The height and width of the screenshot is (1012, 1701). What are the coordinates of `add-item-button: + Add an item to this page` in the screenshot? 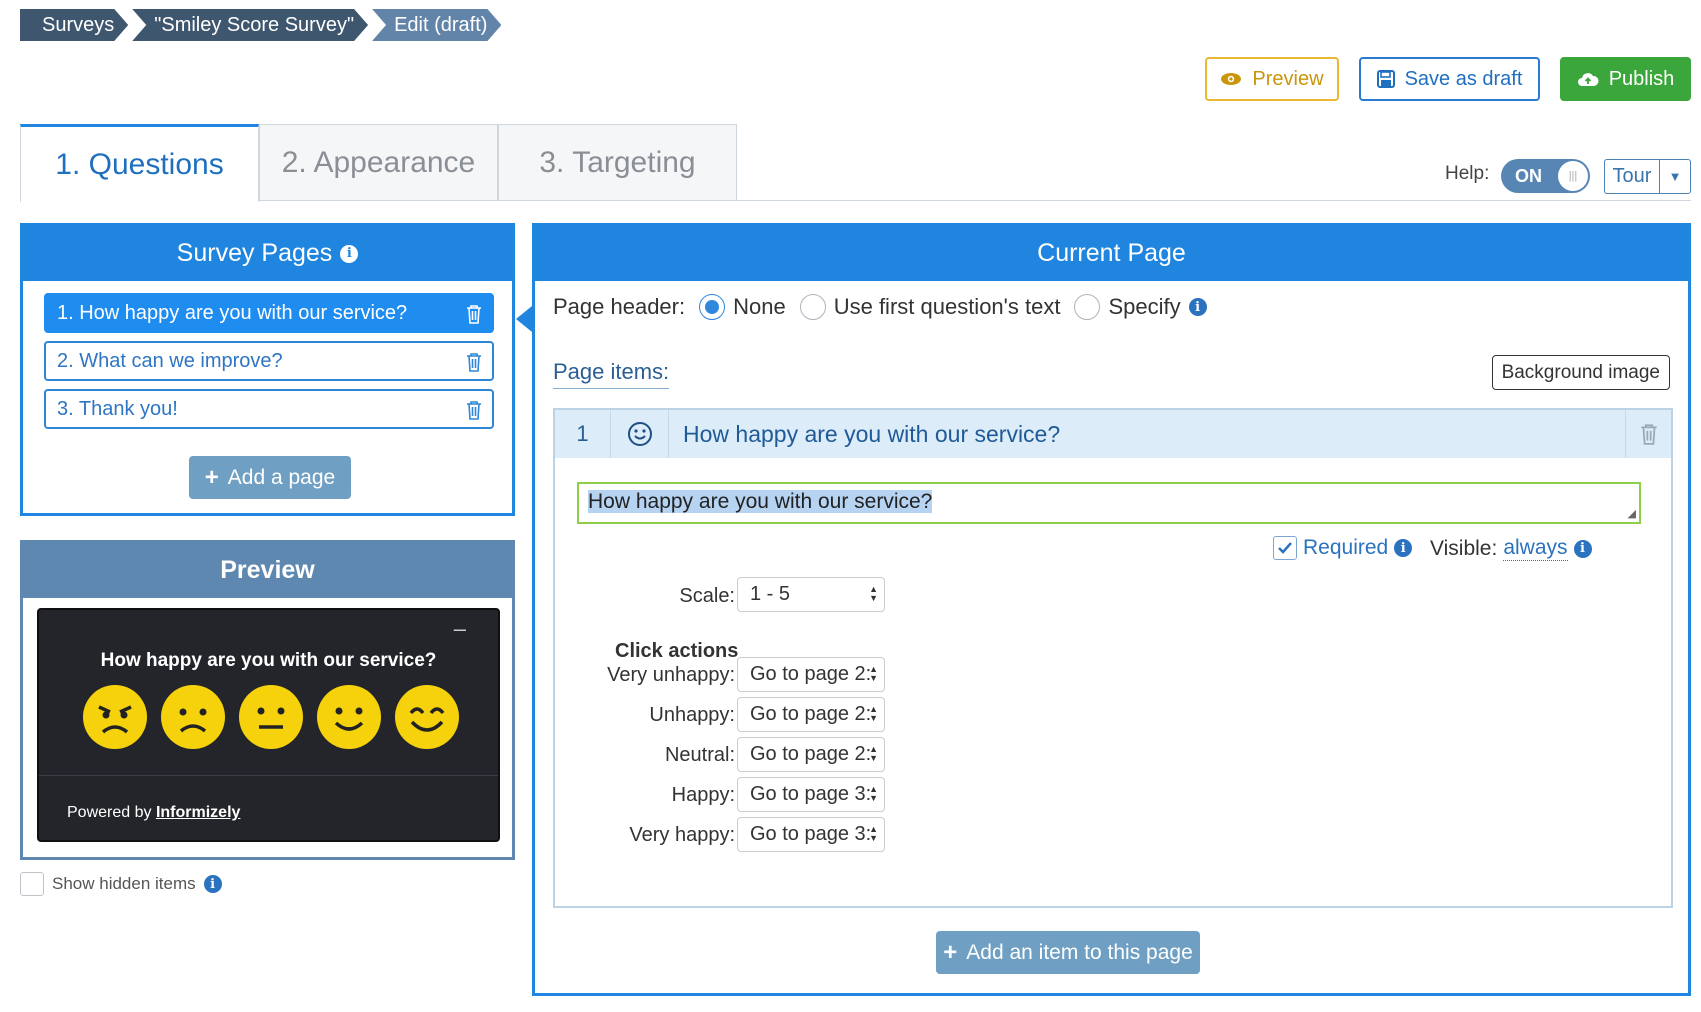 It's located at (1068, 952).